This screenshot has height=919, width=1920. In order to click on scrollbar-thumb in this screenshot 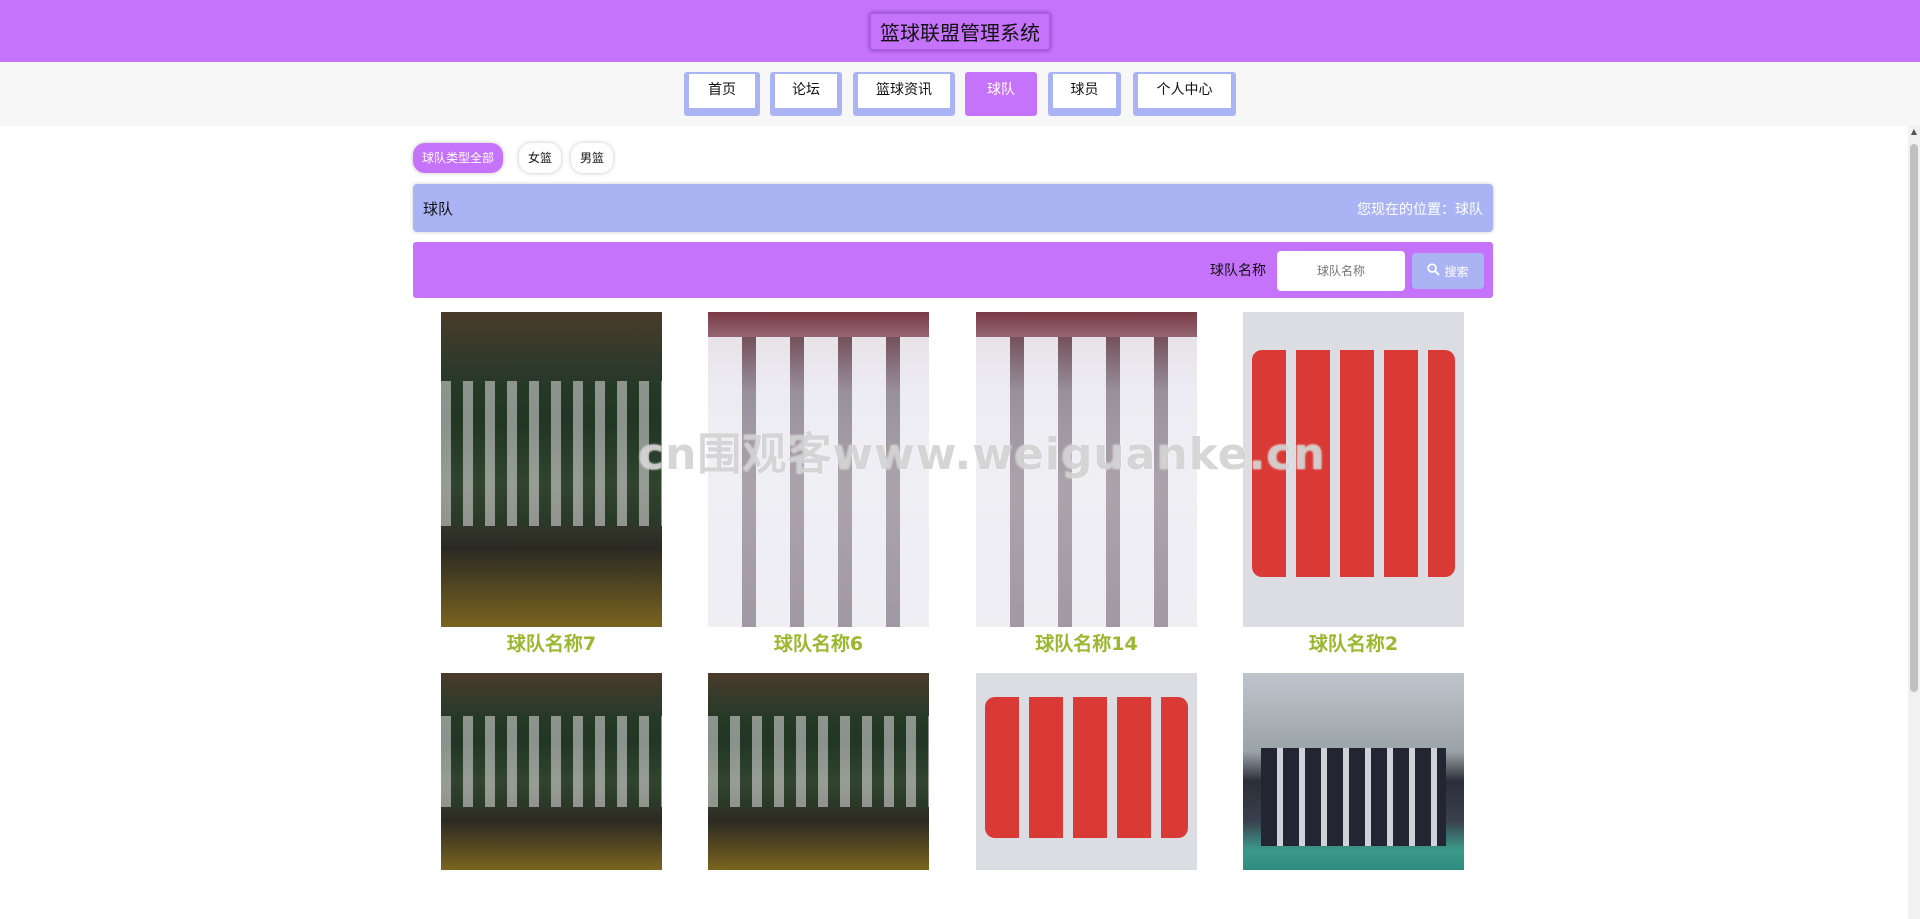, I will do `click(1914, 418)`.